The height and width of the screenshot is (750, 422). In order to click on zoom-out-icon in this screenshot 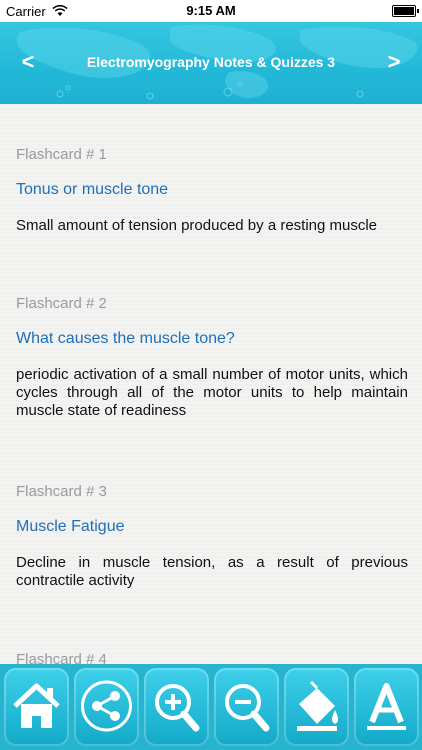, I will do `click(247, 708)`.